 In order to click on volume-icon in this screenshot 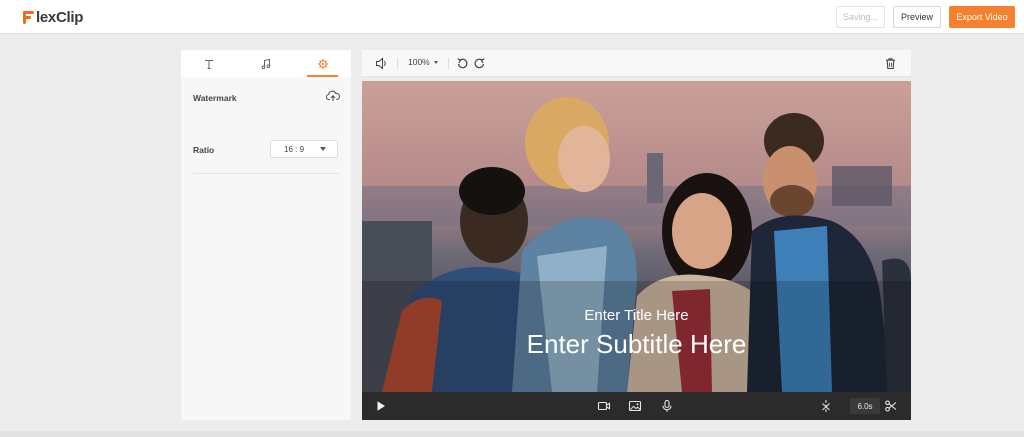, I will do `click(381, 63)`.